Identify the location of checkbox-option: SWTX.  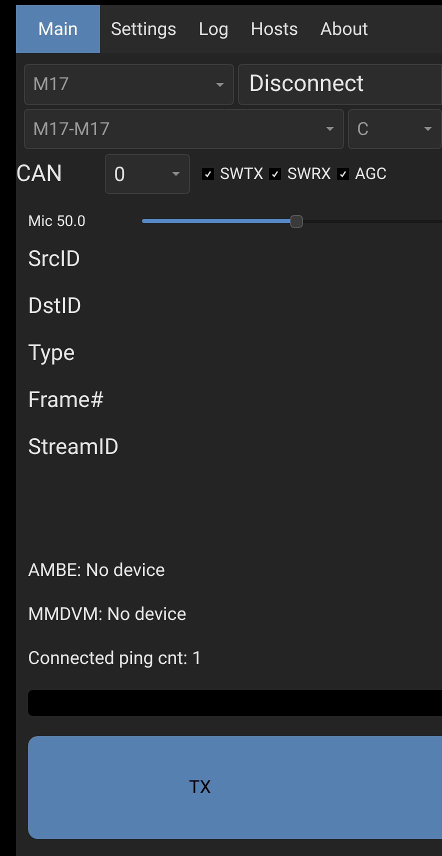
(233, 174).